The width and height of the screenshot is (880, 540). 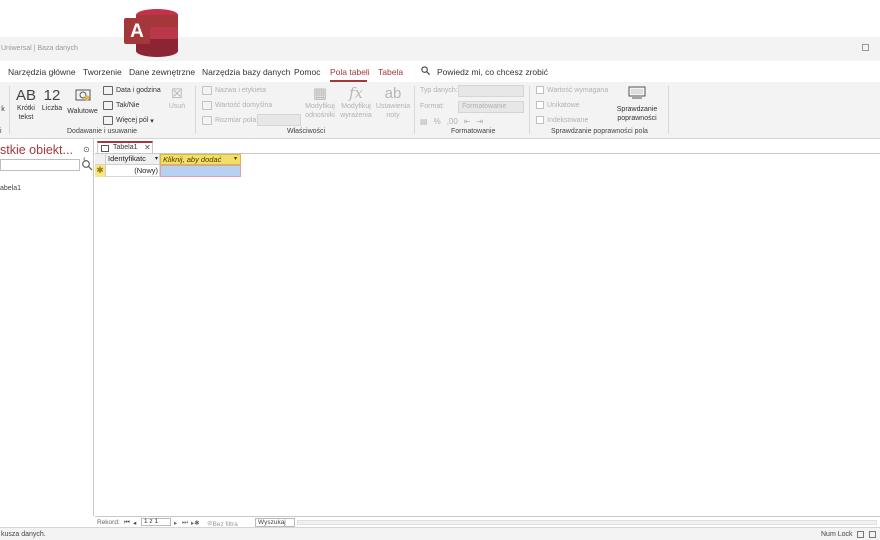 What do you see at coordinates (175, 523) in the screenshot?
I see `next-record-button: ▸` at bounding box center [175, 523].